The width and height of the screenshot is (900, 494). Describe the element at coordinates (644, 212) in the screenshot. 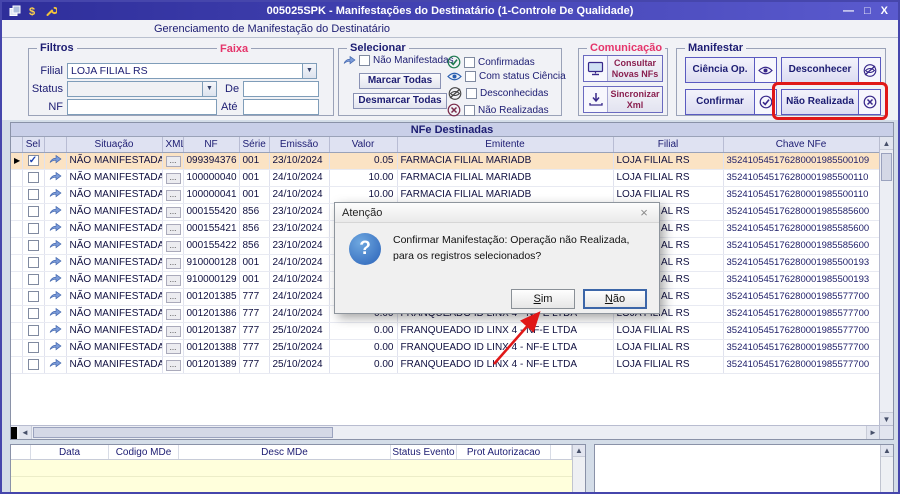

I see `dialog-close-icon: ×` at that location.